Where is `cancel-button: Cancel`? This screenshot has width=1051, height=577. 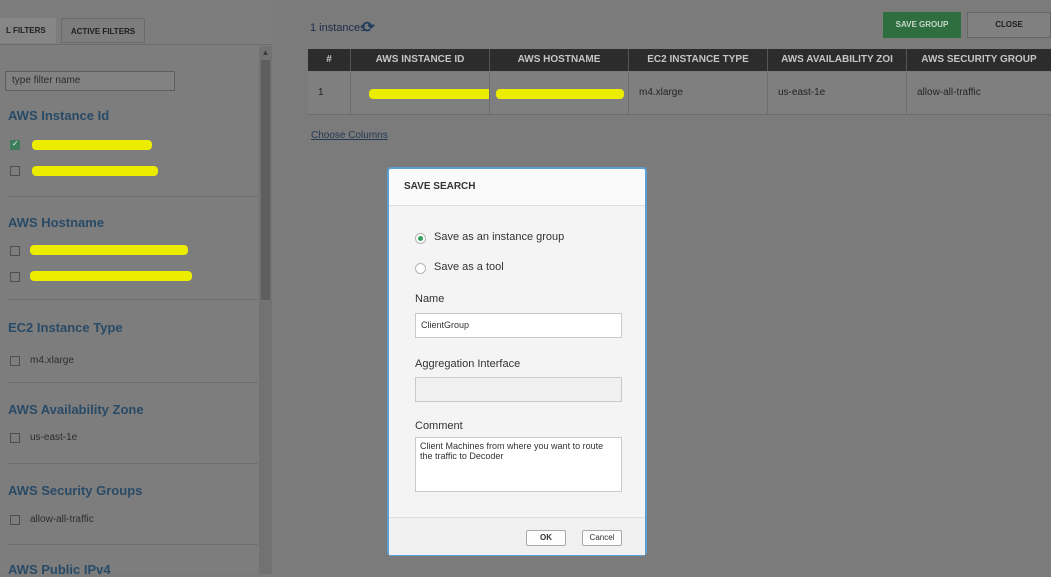 cancel-button: Cancel is located at coordinates (602, 538).